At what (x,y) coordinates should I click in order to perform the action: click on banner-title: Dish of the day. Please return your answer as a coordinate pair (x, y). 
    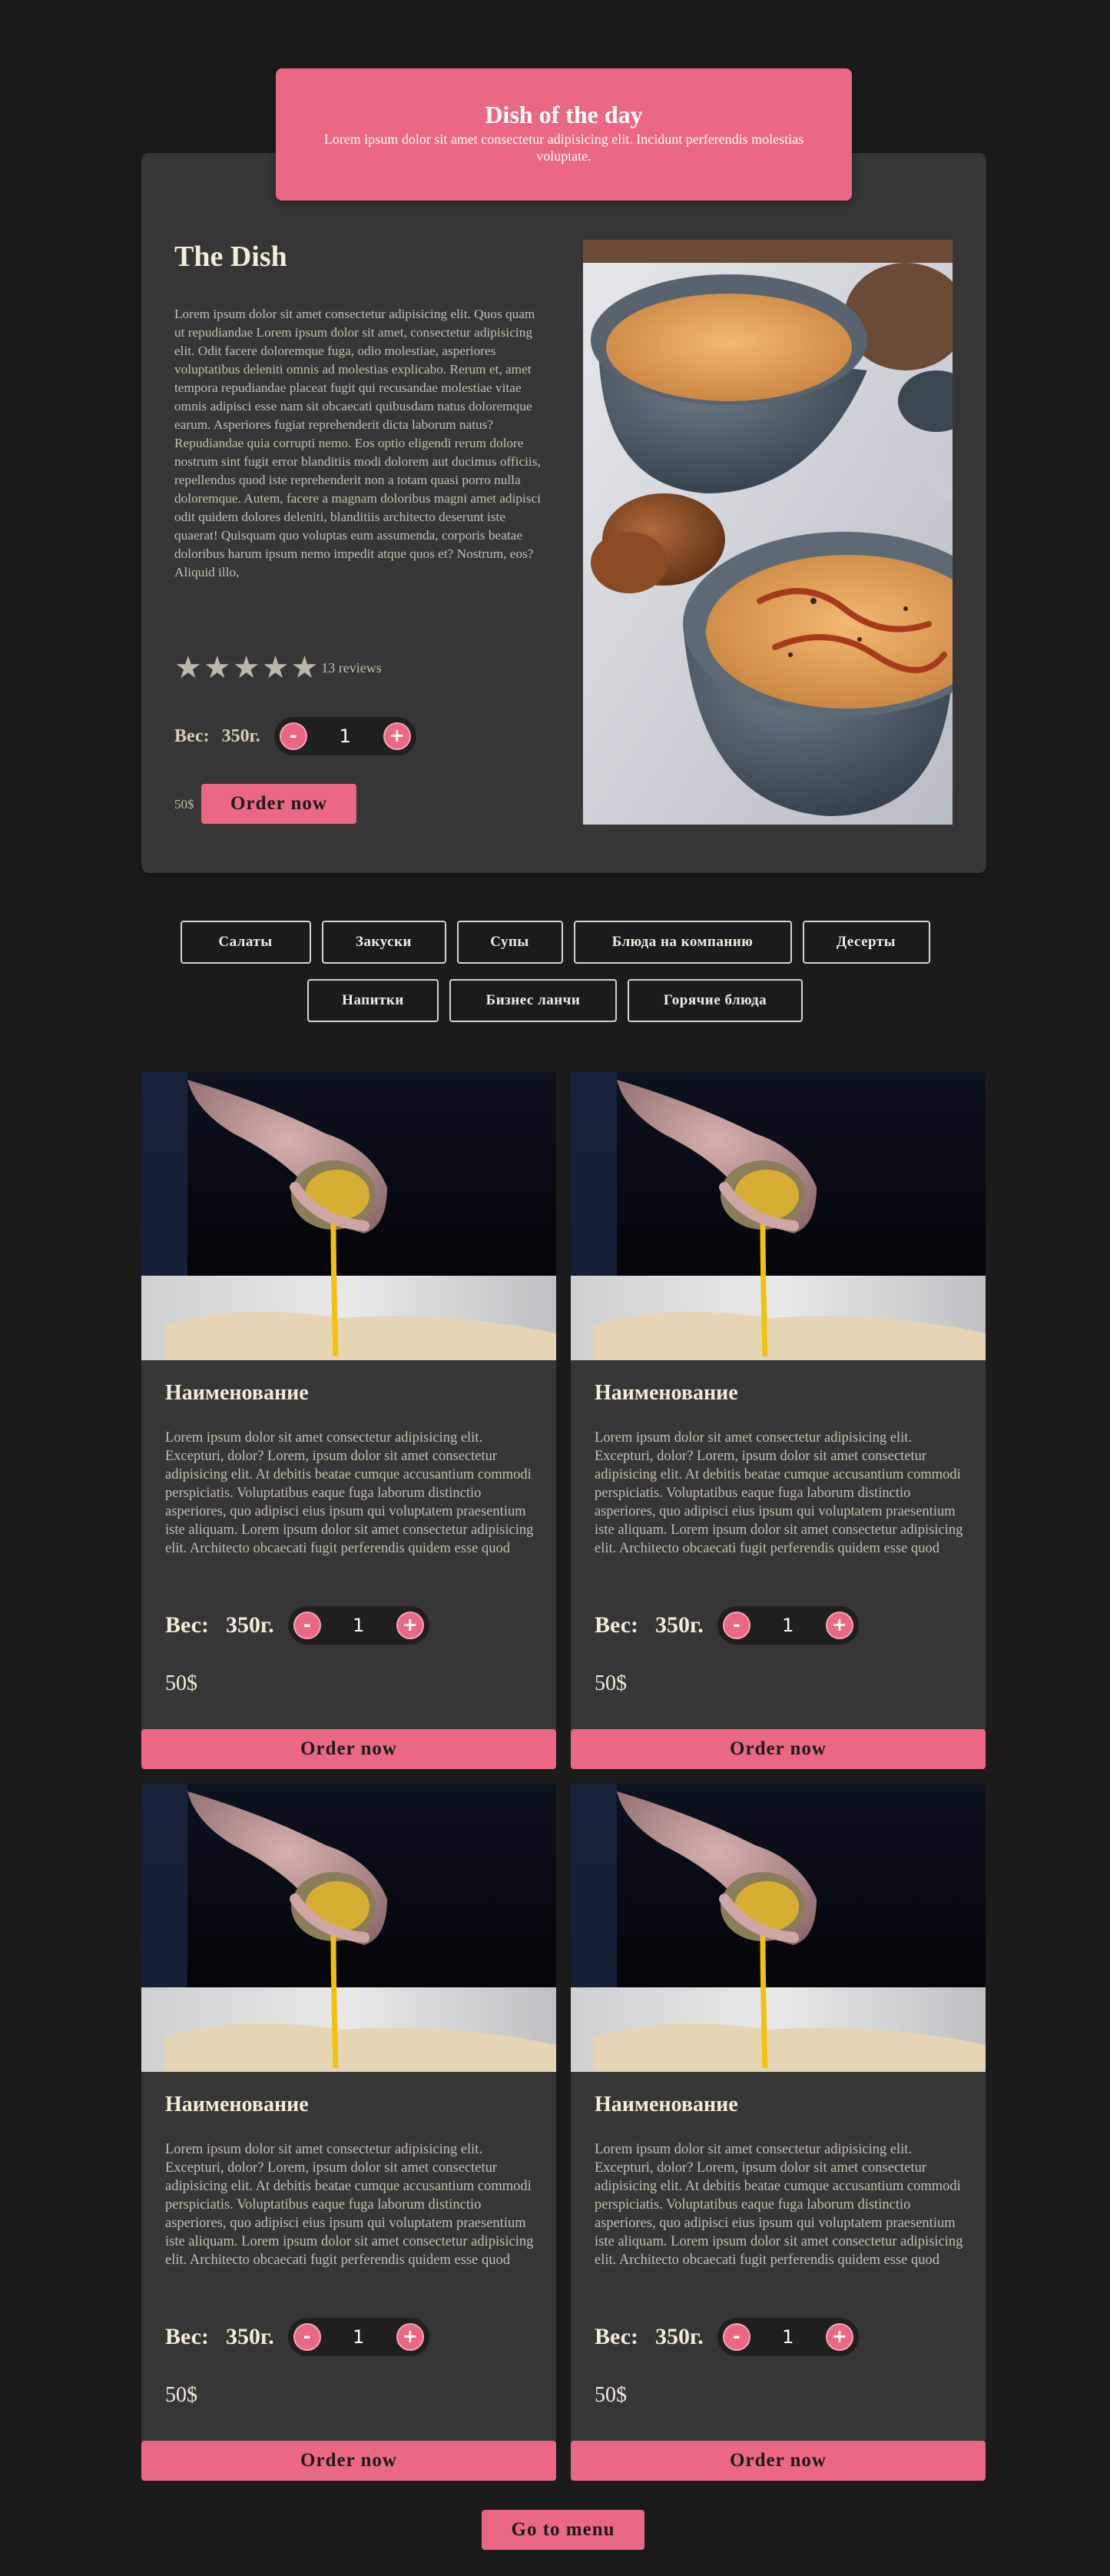
    Looking at the image, I should click on (564, 114).